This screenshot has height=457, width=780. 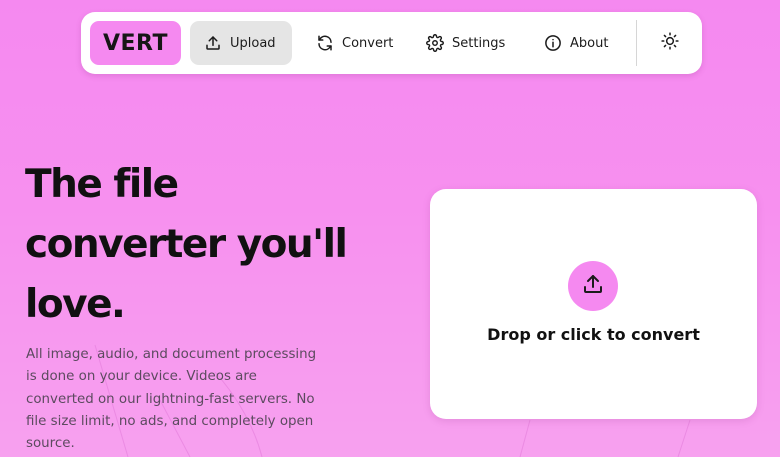 I want to click on hero-title-line: The file, so click(x=102, y=184).